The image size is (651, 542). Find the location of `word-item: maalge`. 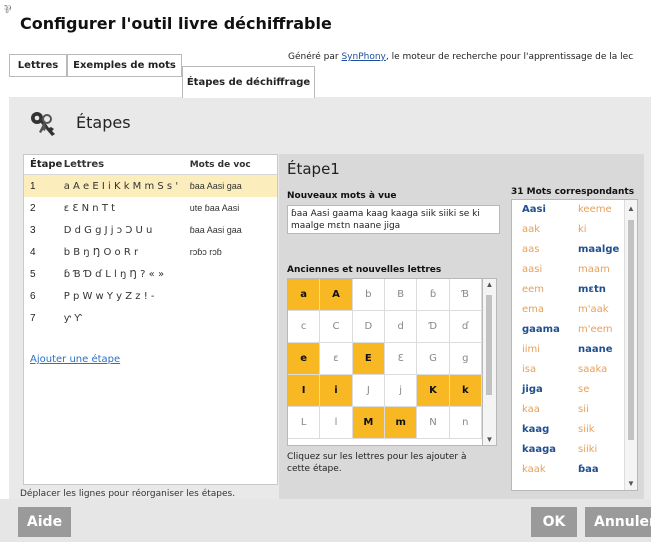

word-item: maalge is located at coordinates (599, 249).